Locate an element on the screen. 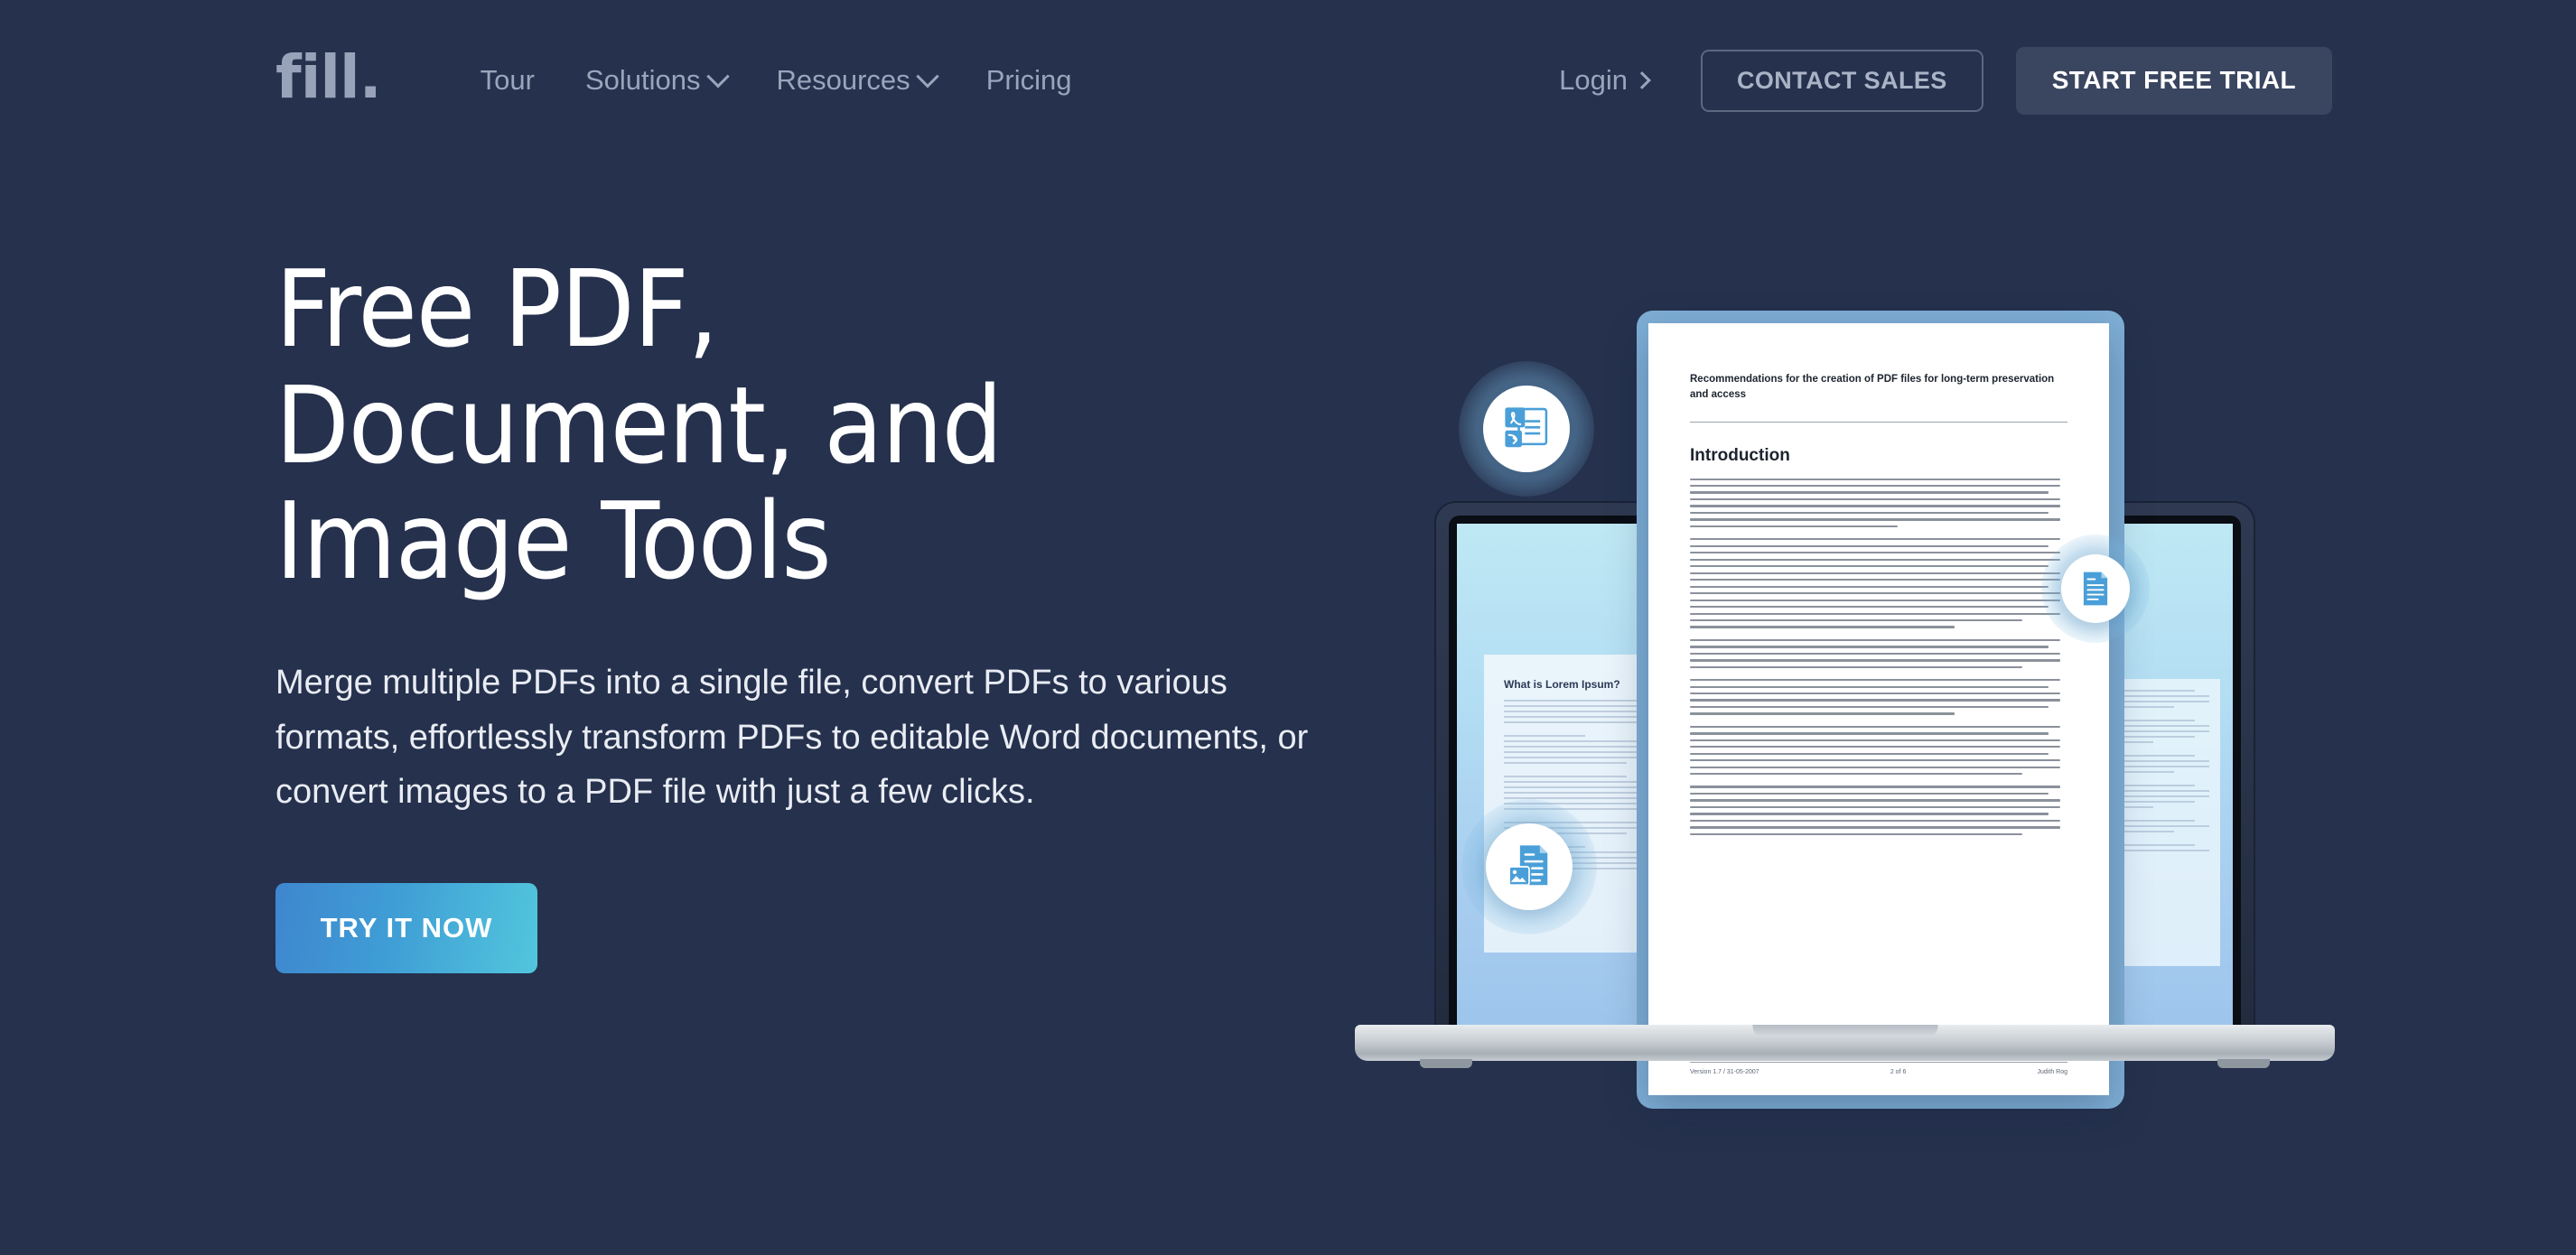 The height and width of the screenshot is (1255, 2576). nav-item-pricing-label: Pricing is located at coordinates (1028, 80).